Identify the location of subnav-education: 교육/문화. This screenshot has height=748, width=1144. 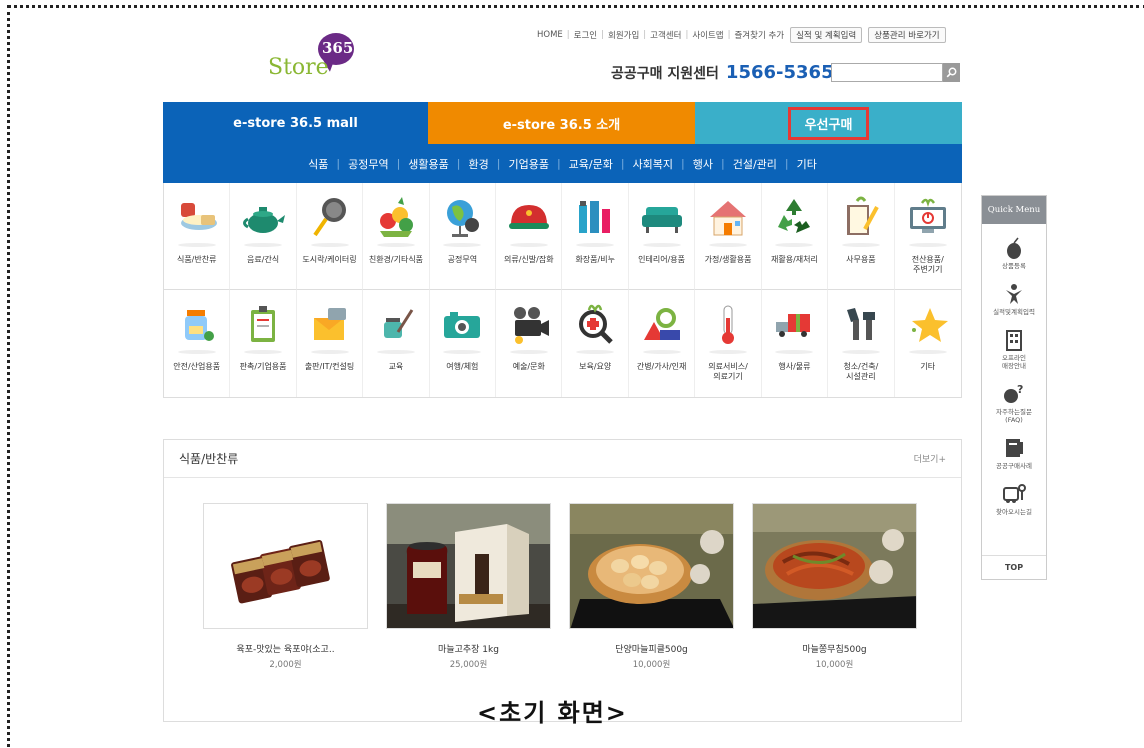
(591, 164).